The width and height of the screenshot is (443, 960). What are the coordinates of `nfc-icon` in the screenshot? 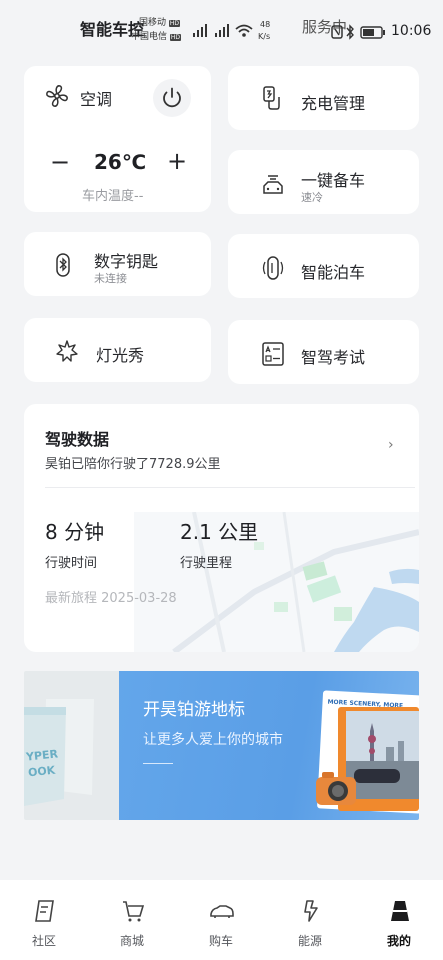 It's located at (337, 32).